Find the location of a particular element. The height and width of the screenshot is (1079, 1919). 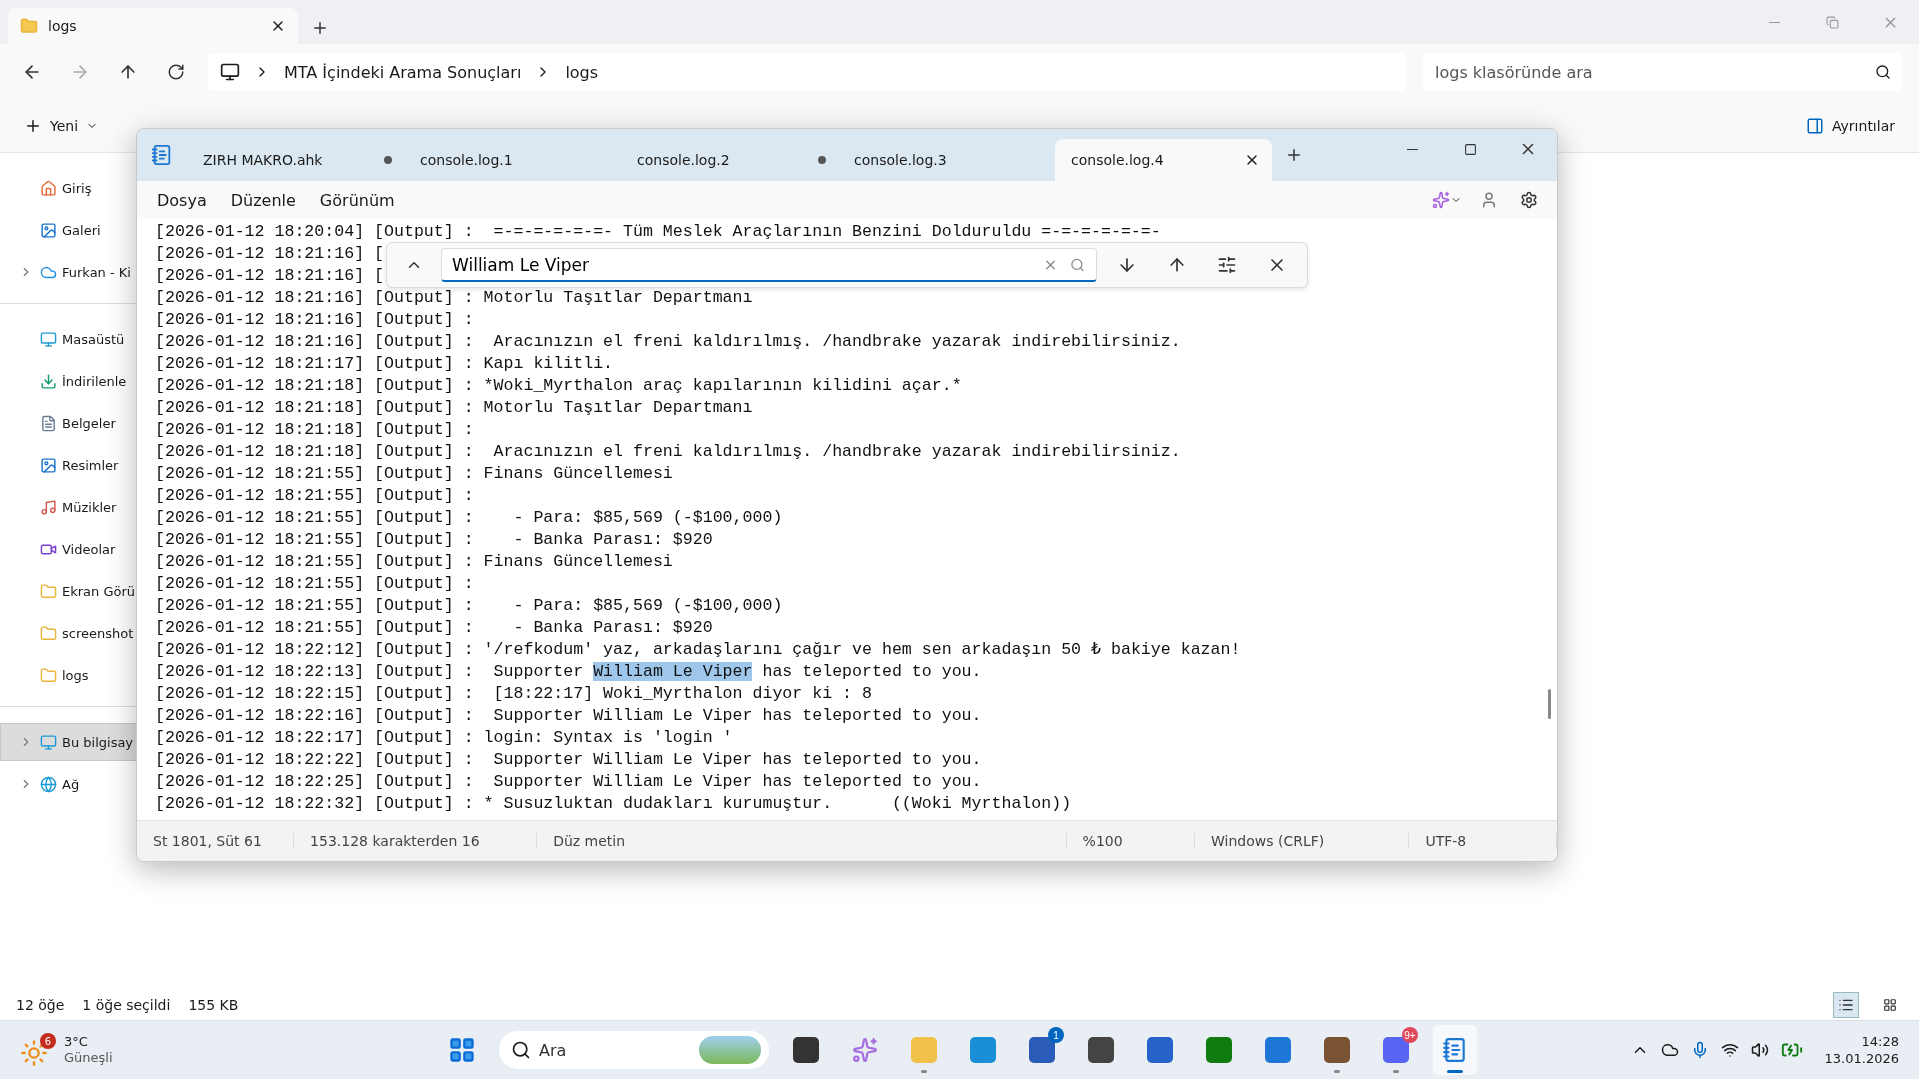

menu-item: Dosya is located at coordinates (182, 200).